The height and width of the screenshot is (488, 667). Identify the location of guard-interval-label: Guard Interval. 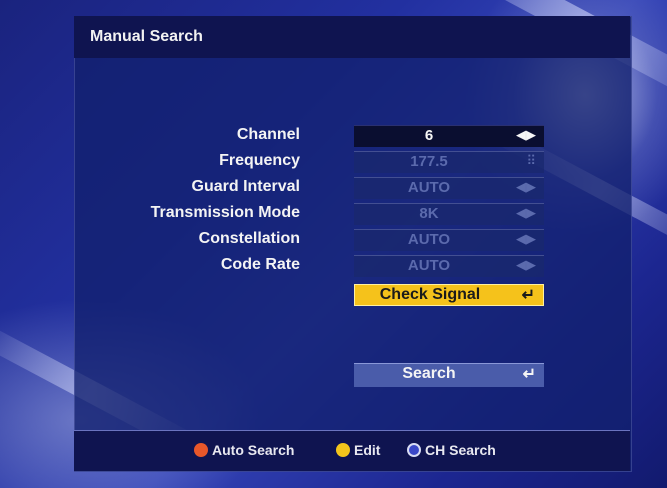
(245, 186).